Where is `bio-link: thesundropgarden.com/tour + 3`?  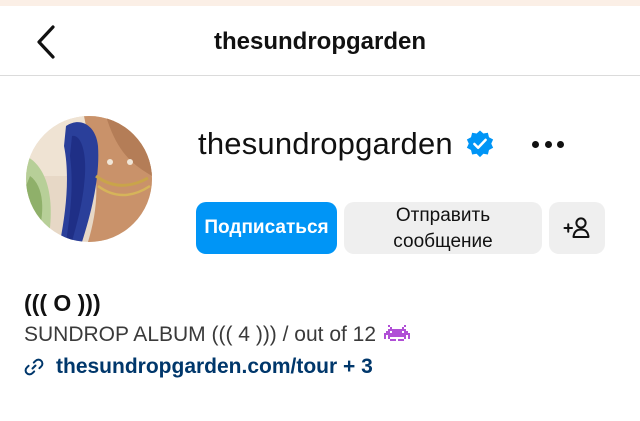 bio-link: thesundropgarden.com/tour + 3 is located at coordinates (324, 367).